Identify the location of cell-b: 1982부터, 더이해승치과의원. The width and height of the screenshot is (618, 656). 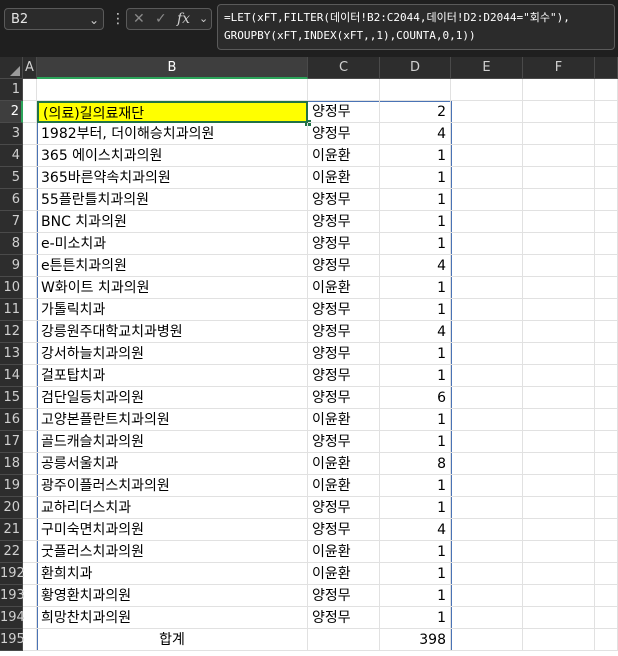
(172, 134).